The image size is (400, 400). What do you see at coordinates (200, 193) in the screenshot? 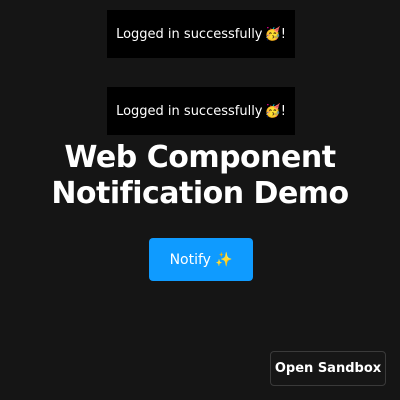
I see `page-title-line2: Notification Demo` at bounding box center [200, 193].